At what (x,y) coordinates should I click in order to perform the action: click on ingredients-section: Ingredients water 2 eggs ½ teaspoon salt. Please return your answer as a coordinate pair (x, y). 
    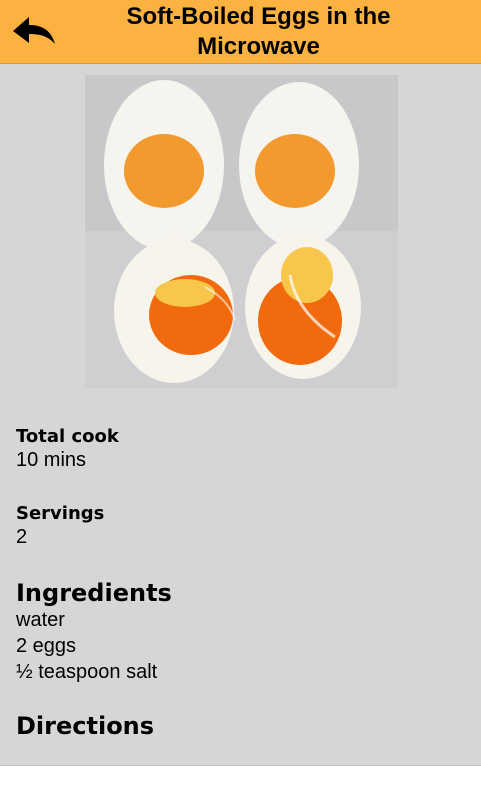
    Looking at the image, I should click on (94, 632).